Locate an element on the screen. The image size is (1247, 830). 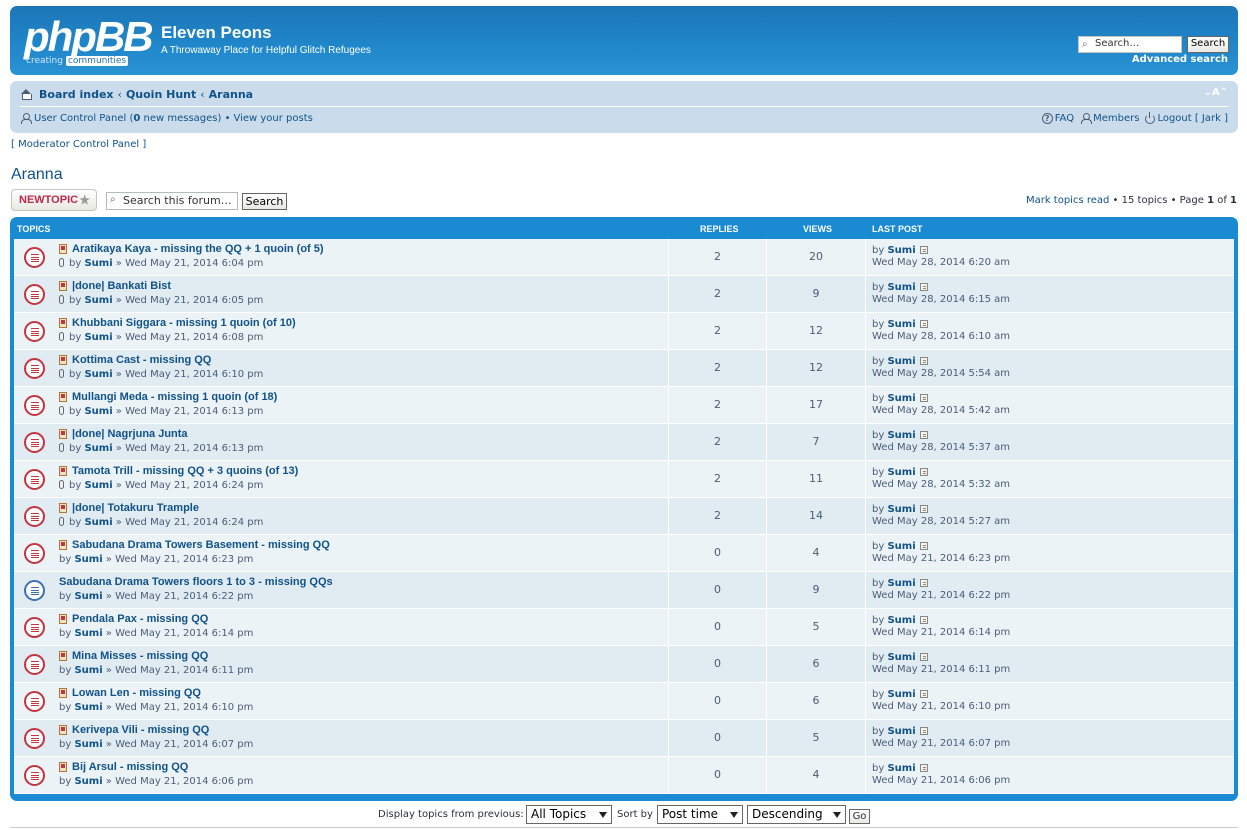
topic-title-link: Mina Misses - missing QQ is located at coordinates (140, 656).